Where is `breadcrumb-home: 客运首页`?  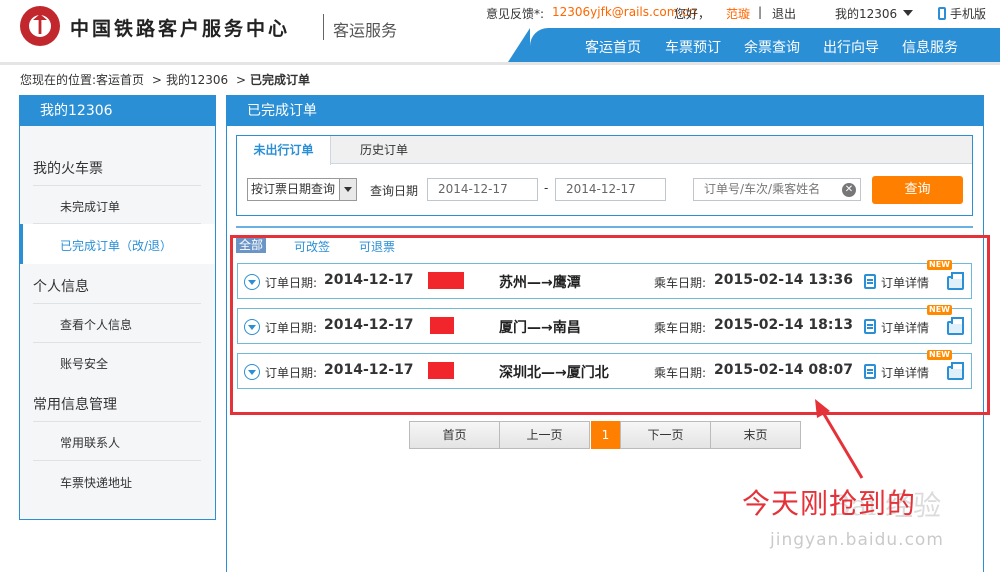 breadcrumb-home: 客运首页 is located at coordinates (120, 80).